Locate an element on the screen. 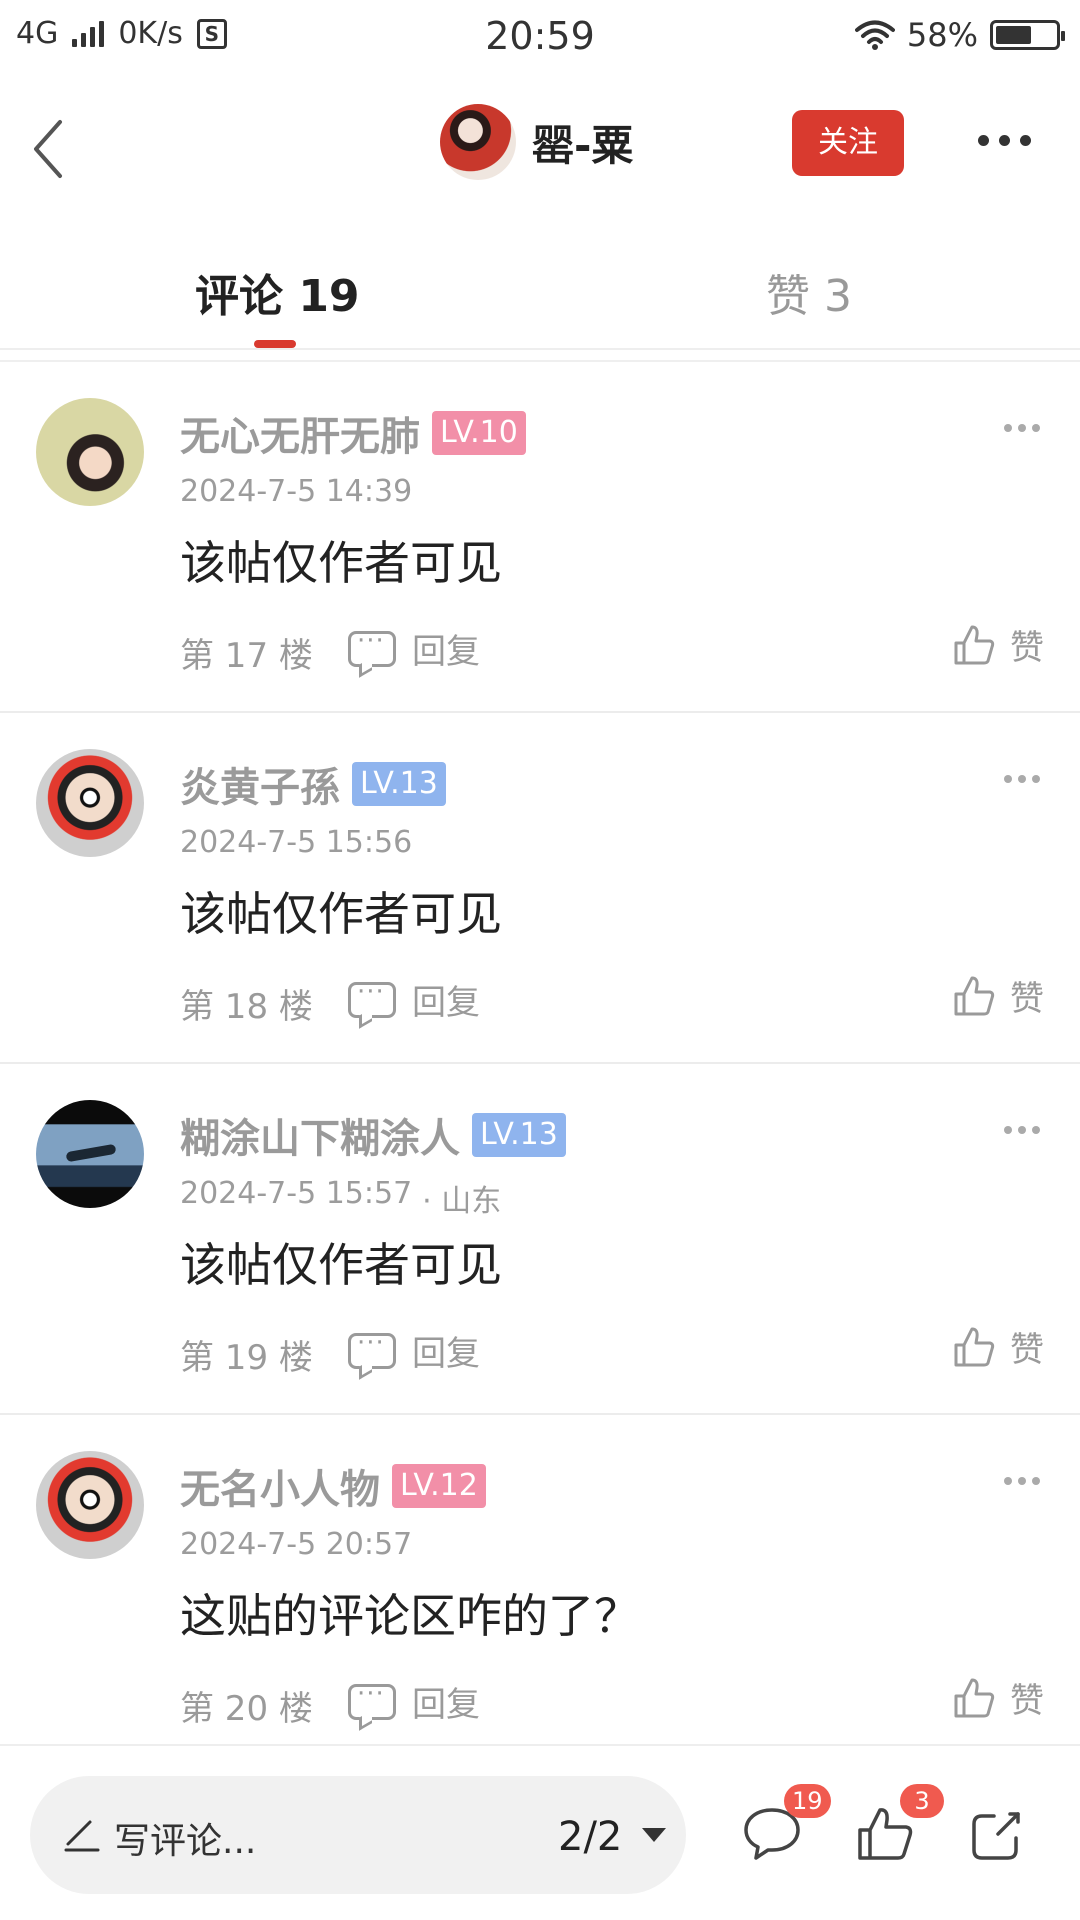  bottom-bar: 写评论... 2/2 19 3 is located at coordinates (540, 1832).